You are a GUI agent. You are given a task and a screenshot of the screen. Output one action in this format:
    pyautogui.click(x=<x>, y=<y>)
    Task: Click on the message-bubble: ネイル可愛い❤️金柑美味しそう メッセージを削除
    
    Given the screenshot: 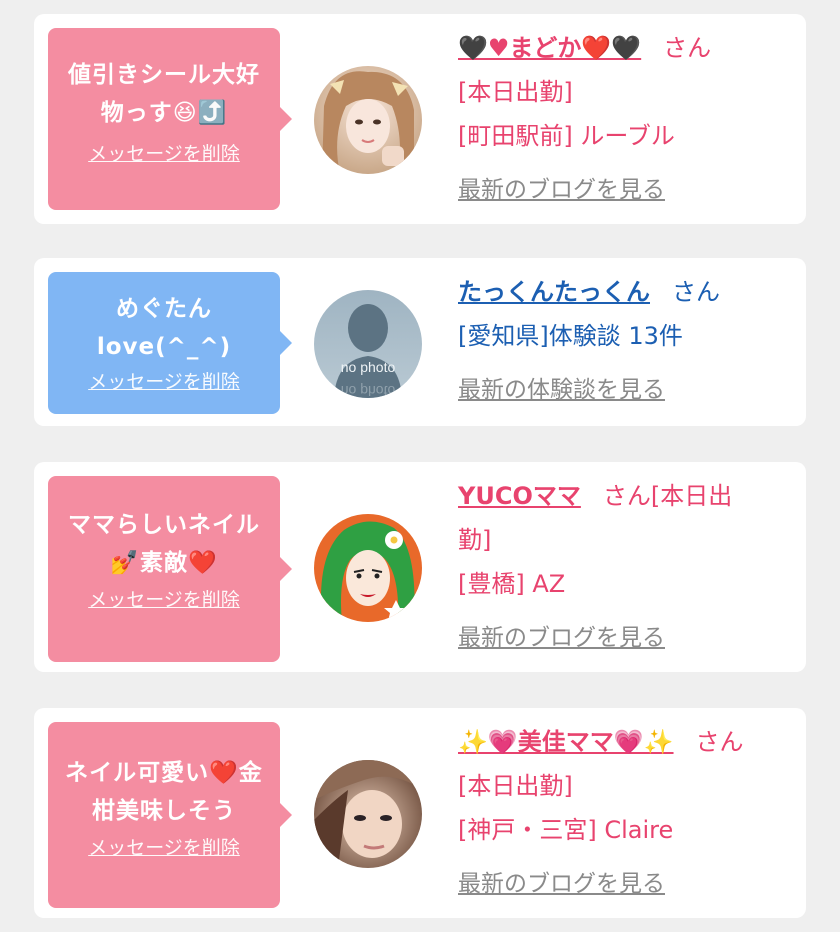 What is the action you would take?
    pyautogui.click(x=170, y=815)
    